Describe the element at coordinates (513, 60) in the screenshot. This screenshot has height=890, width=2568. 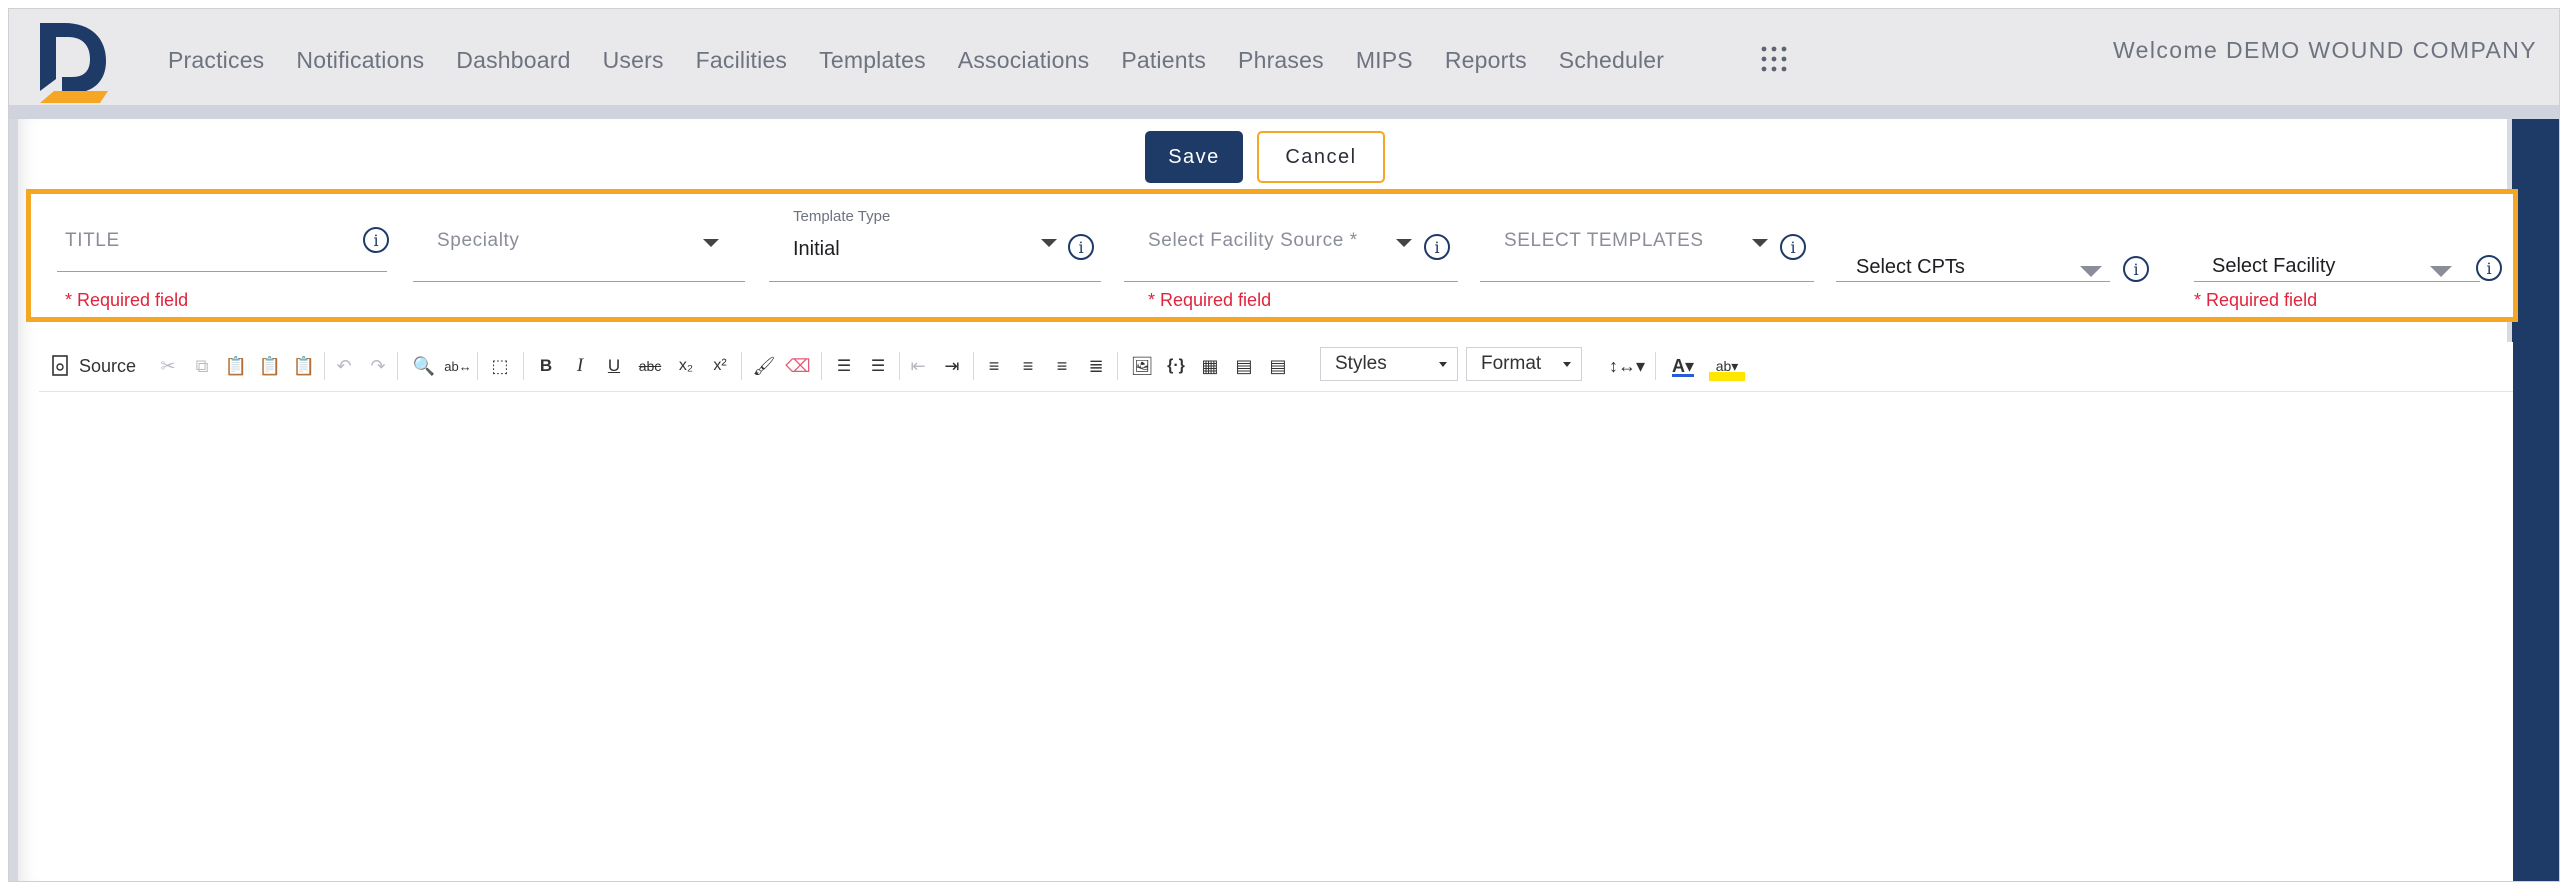
I see `nav-dashboard: Dashboard` at that location.